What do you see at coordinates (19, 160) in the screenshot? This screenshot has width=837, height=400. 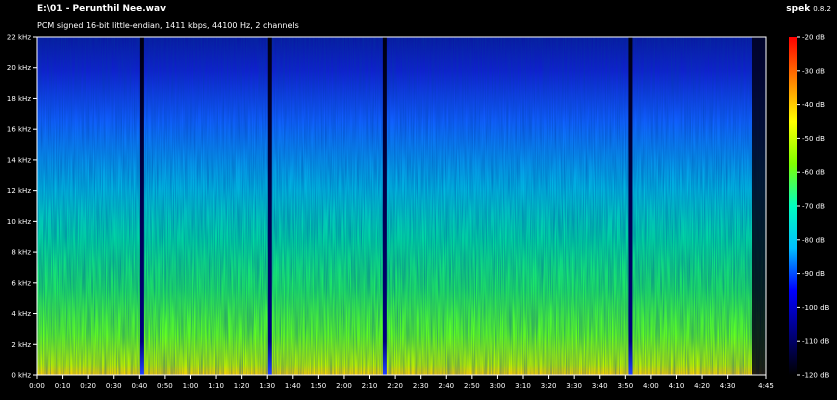 I see `y-tick-label: 14 kHz` at bounding box center [19, 160].